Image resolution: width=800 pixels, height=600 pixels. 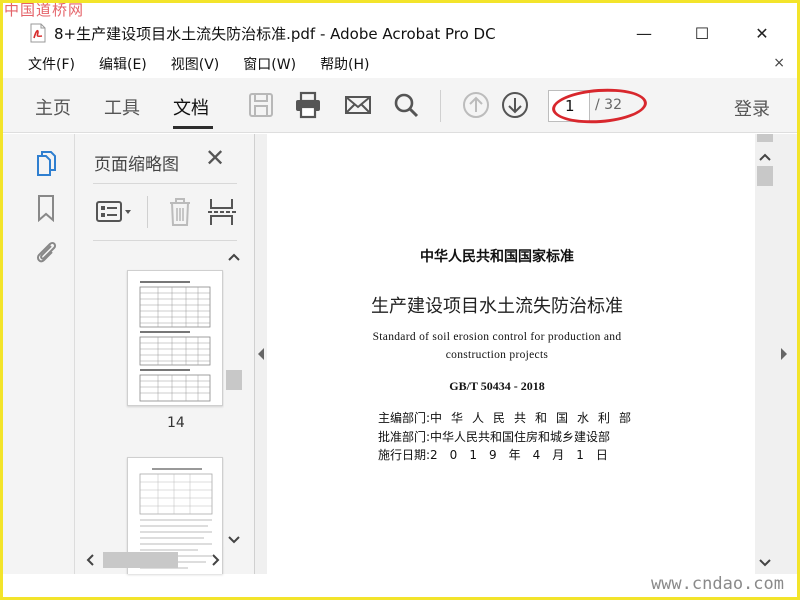 I want to click on menu-close-button: ×, so click(x=779, y=63).